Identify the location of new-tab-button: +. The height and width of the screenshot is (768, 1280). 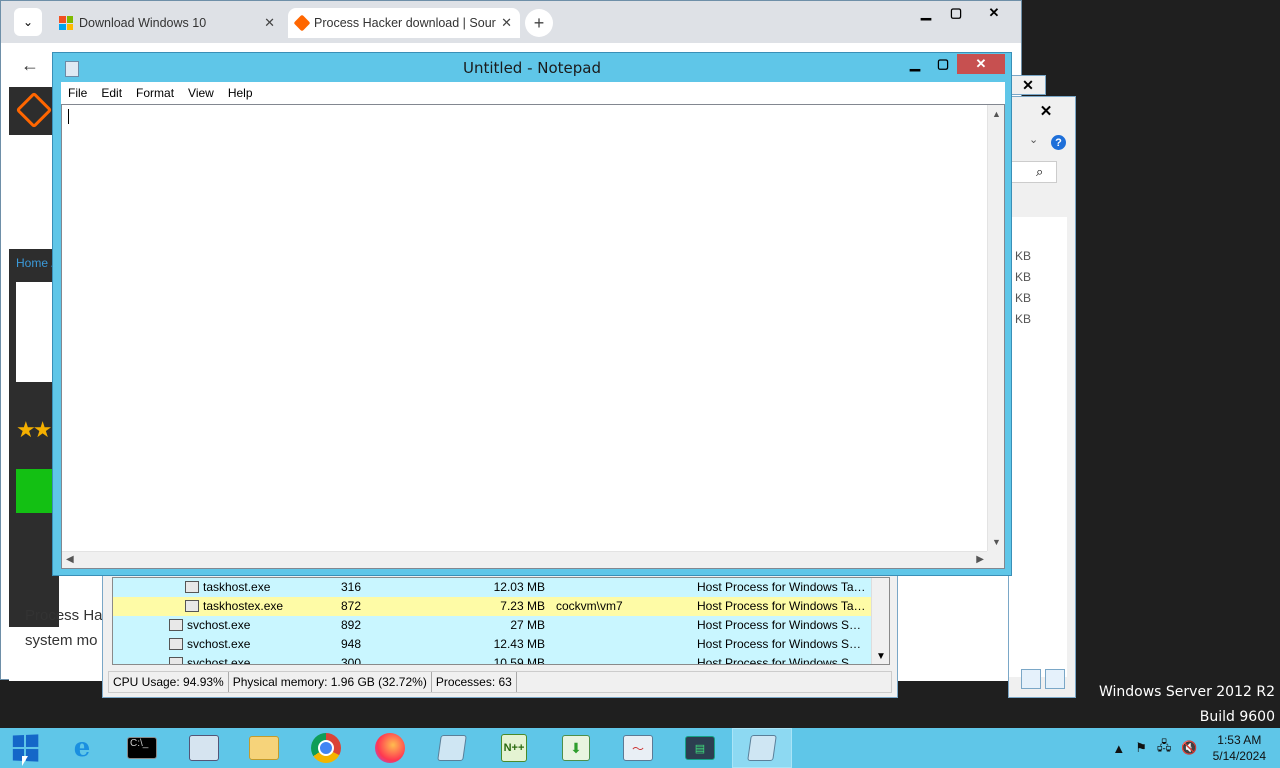
(539, 23).